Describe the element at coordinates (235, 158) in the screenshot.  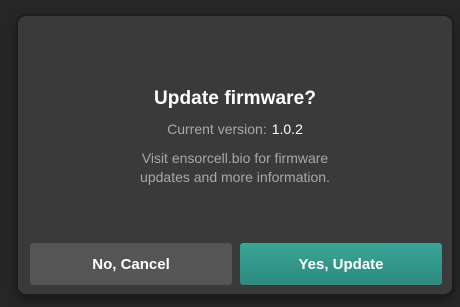
I see `info-line-1: Visit ensorcell.bio for firmware` at that location.